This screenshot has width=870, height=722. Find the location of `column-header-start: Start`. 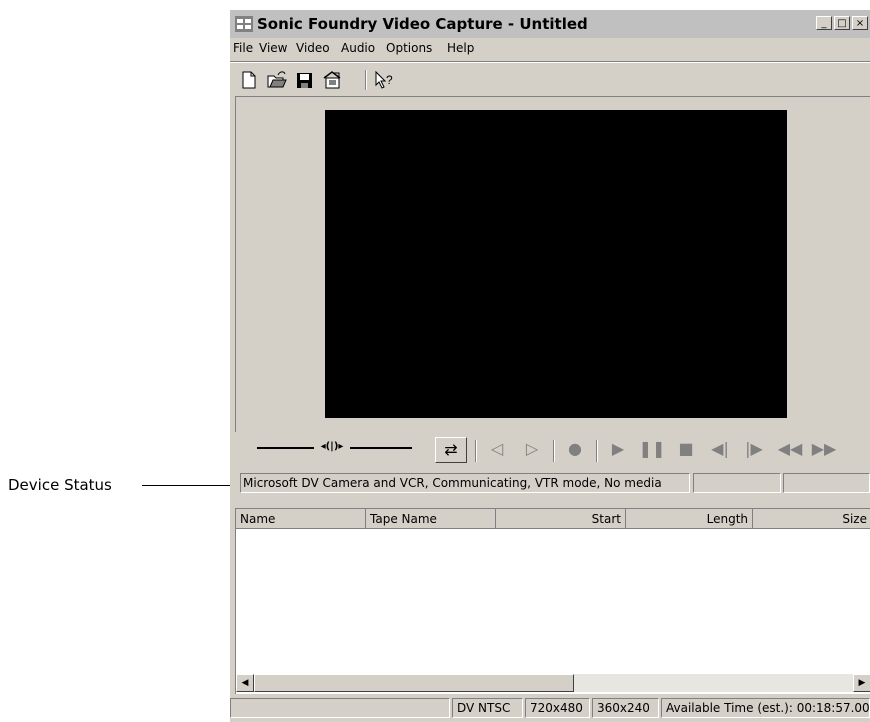

column-header-start: Start is located at coordinates (561, 519).